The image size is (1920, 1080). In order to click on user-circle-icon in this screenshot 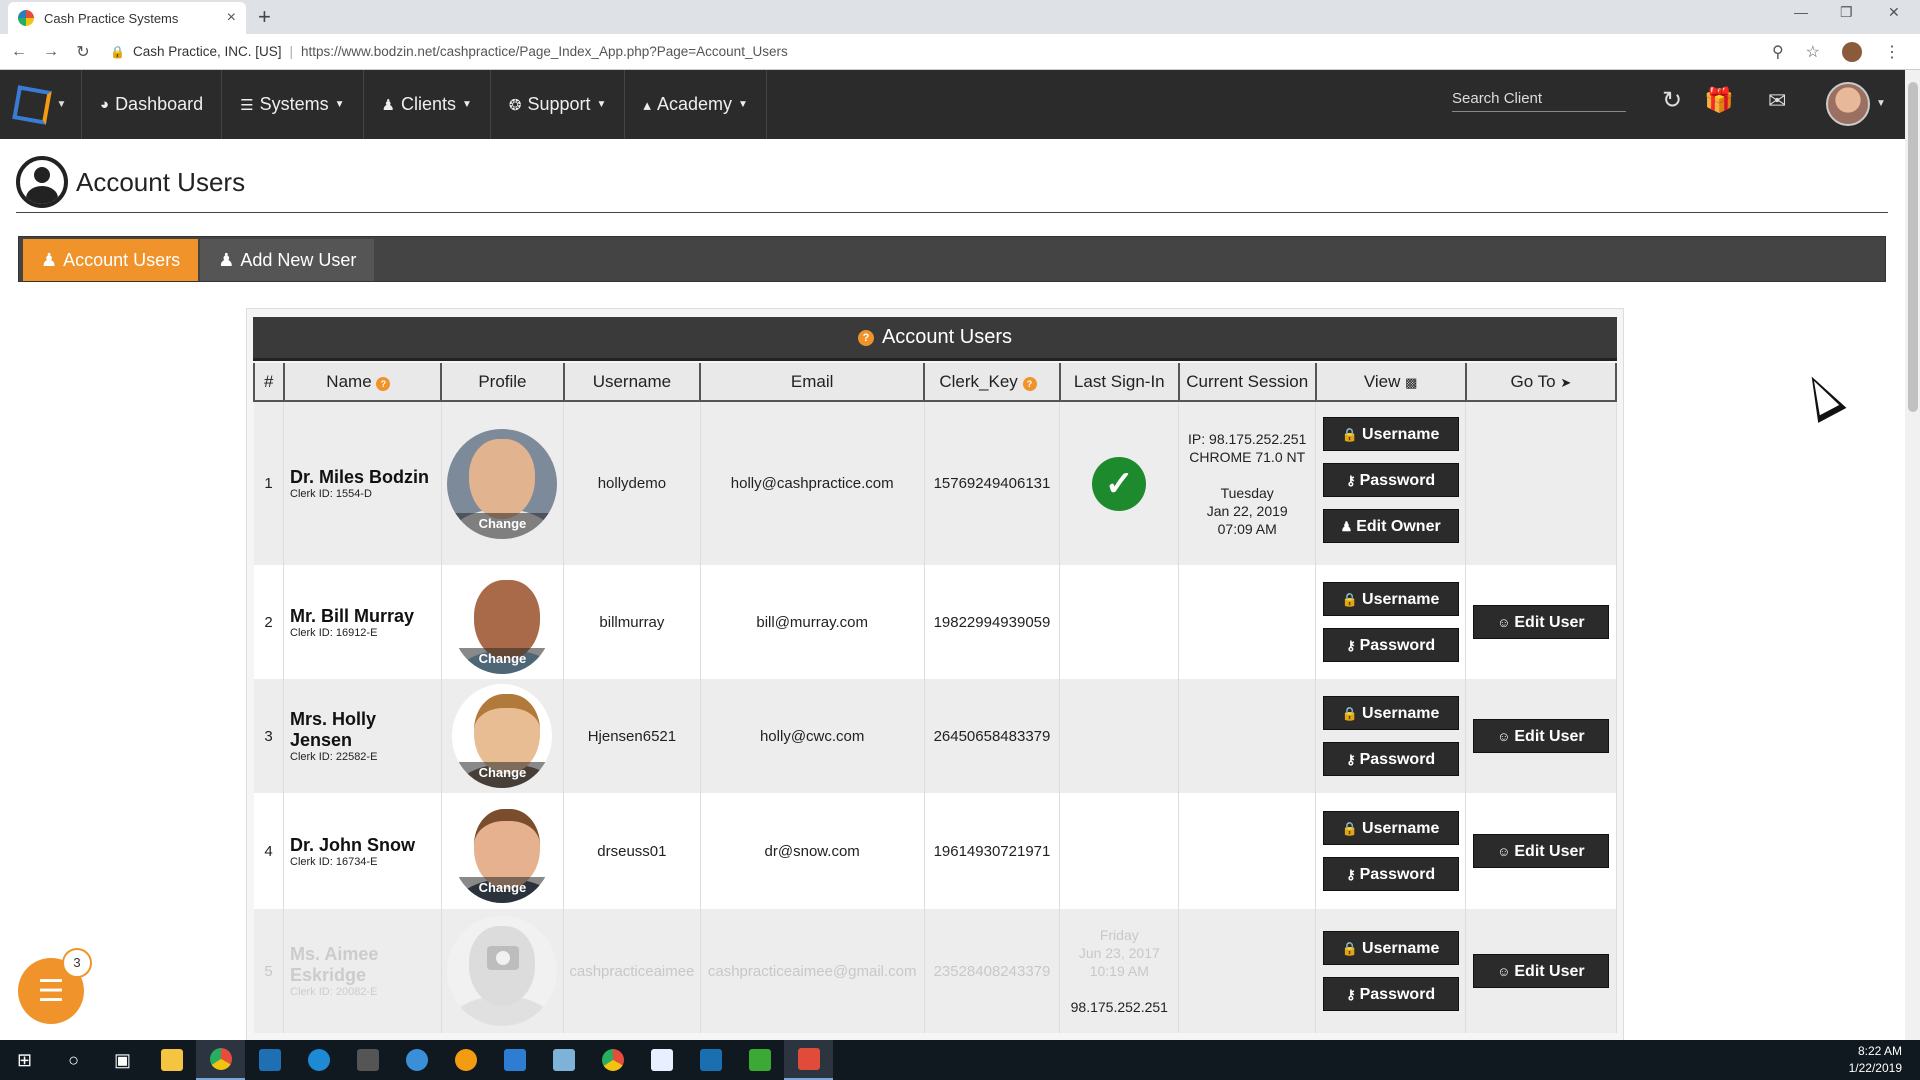, I will do `click(42, 182)`.